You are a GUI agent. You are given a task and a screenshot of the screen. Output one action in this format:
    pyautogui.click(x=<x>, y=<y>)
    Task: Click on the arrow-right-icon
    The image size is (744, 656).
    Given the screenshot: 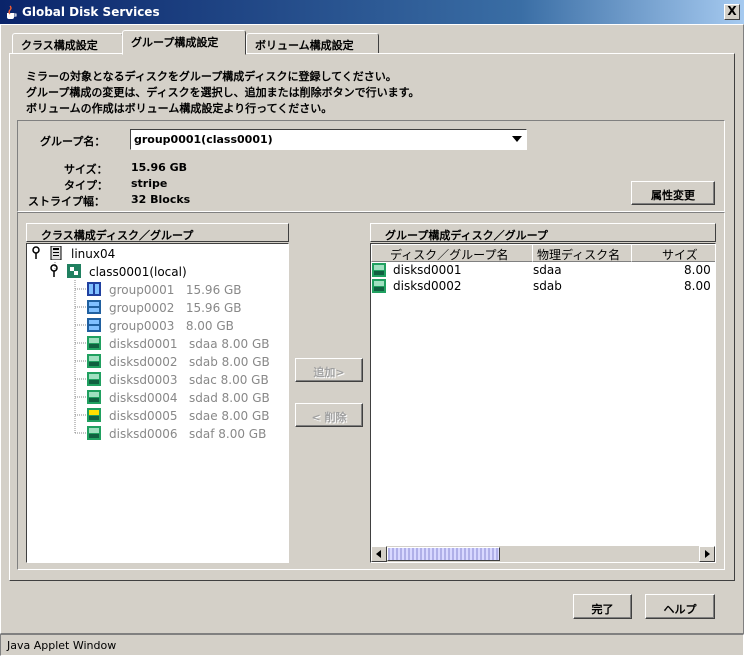 What is the action you would take?
    pyautogui.click(x=707, y=554)
    